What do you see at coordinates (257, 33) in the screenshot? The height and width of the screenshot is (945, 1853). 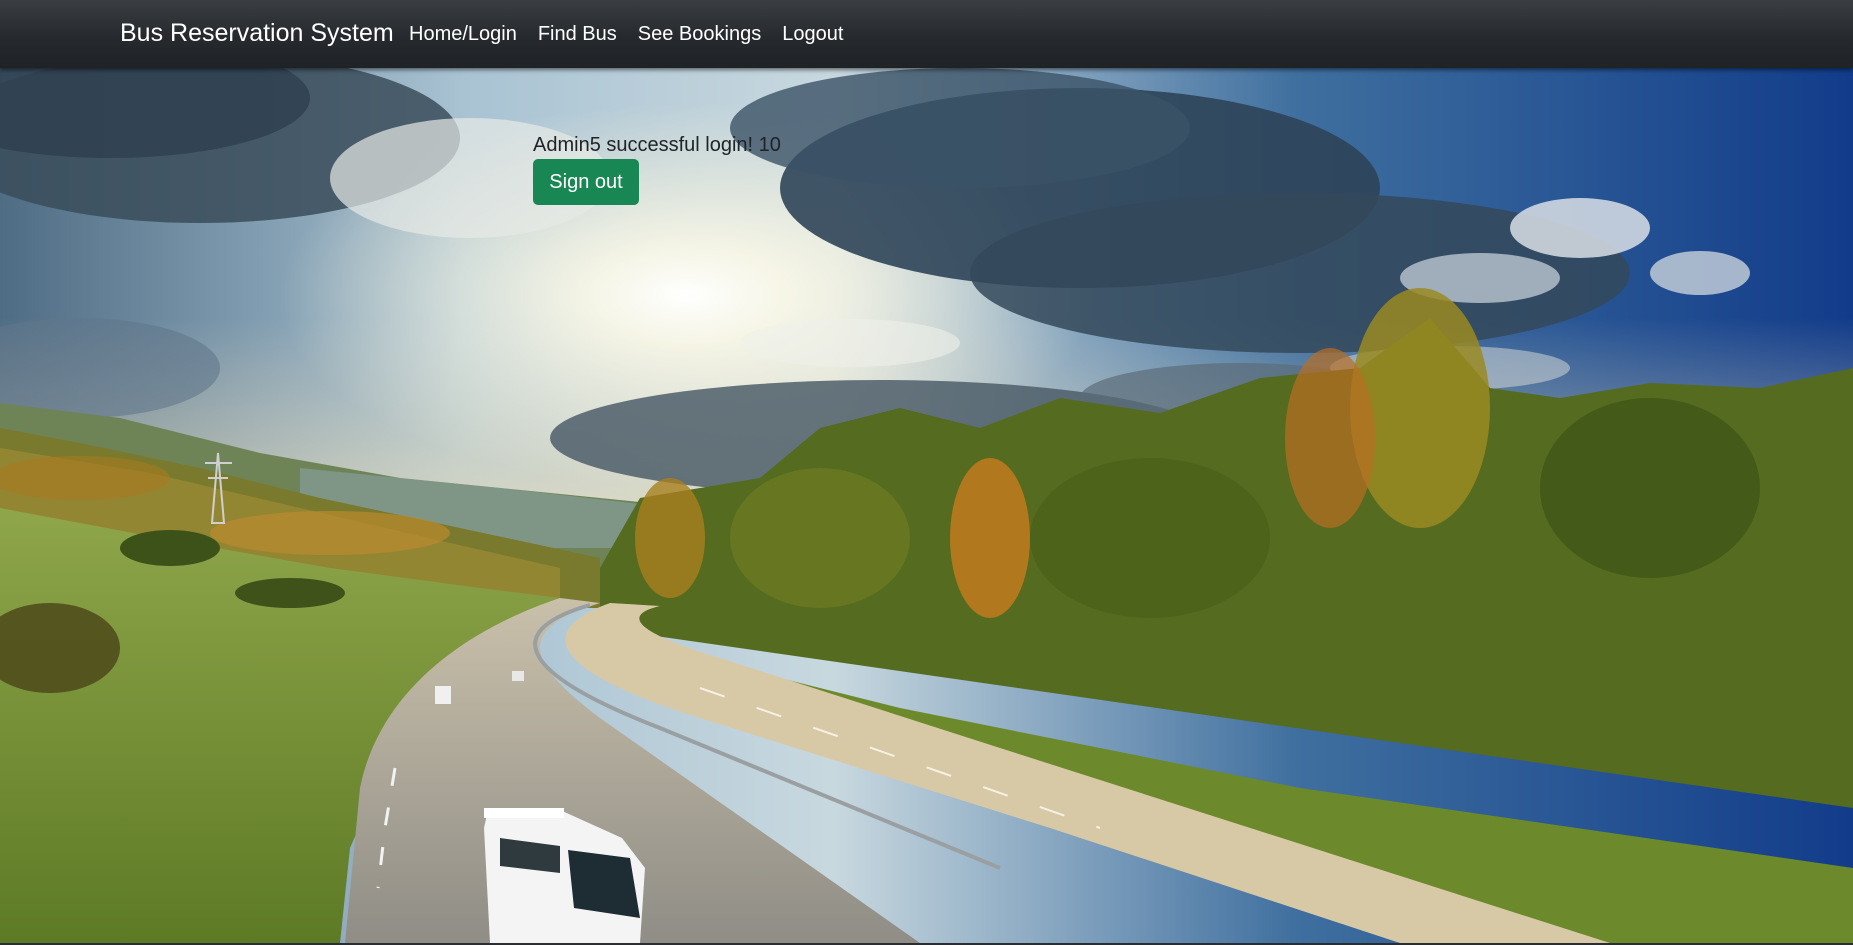 I see `brand-title: Bus Reservation System` at bounding box center [257, 33].